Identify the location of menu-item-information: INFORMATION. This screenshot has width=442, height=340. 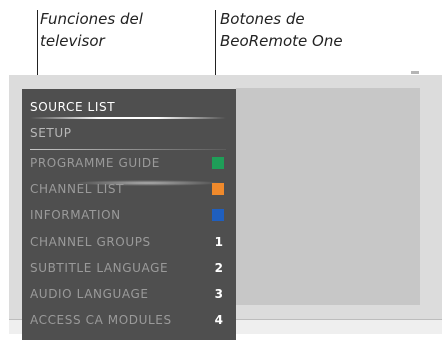
(129, 215).